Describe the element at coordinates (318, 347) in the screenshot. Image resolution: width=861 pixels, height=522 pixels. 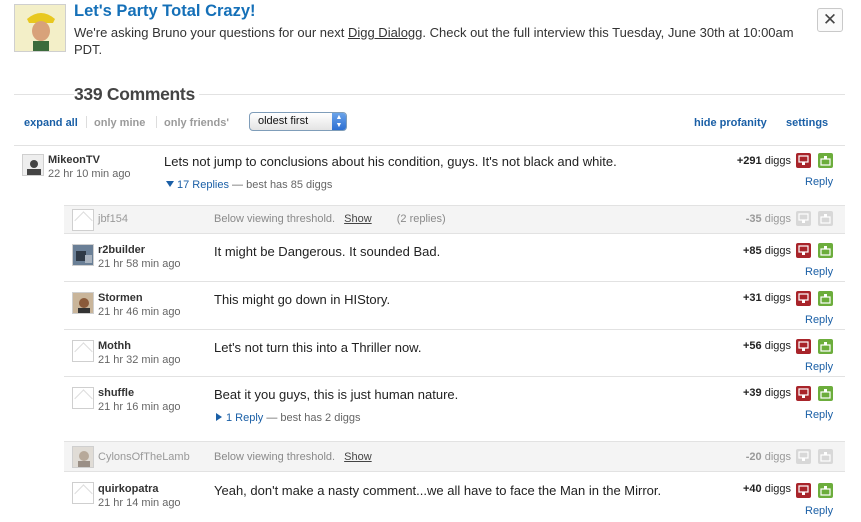
I see `comment-text: Let's not turn this into a Thriller now.` at that location.